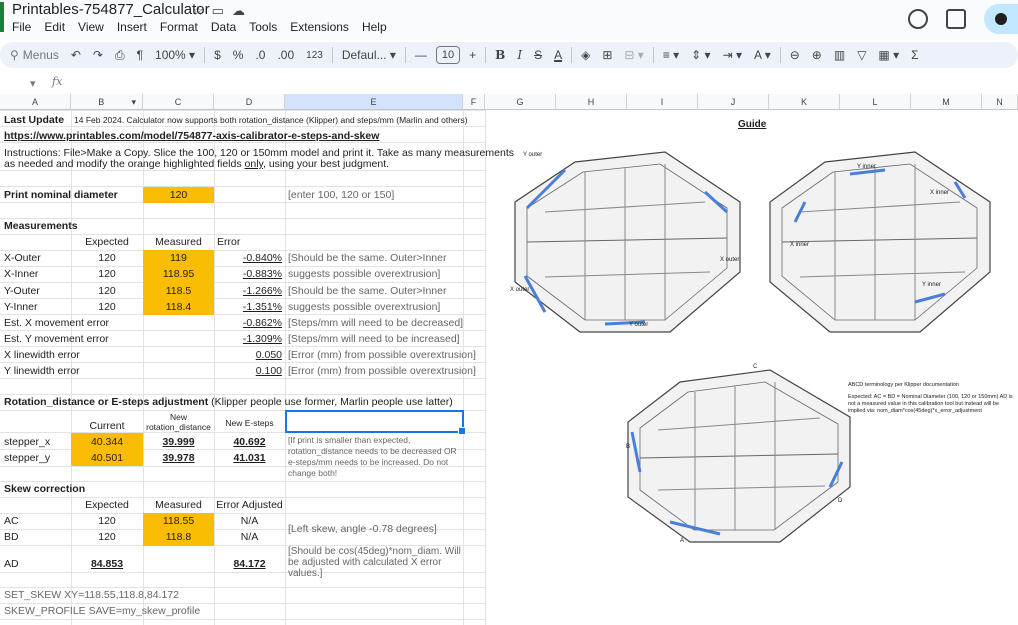  What do you see at coordinates (107, 458) in the screenshot?
I see `stepper-y-current: 40.501` at bounding box center [107, 458].